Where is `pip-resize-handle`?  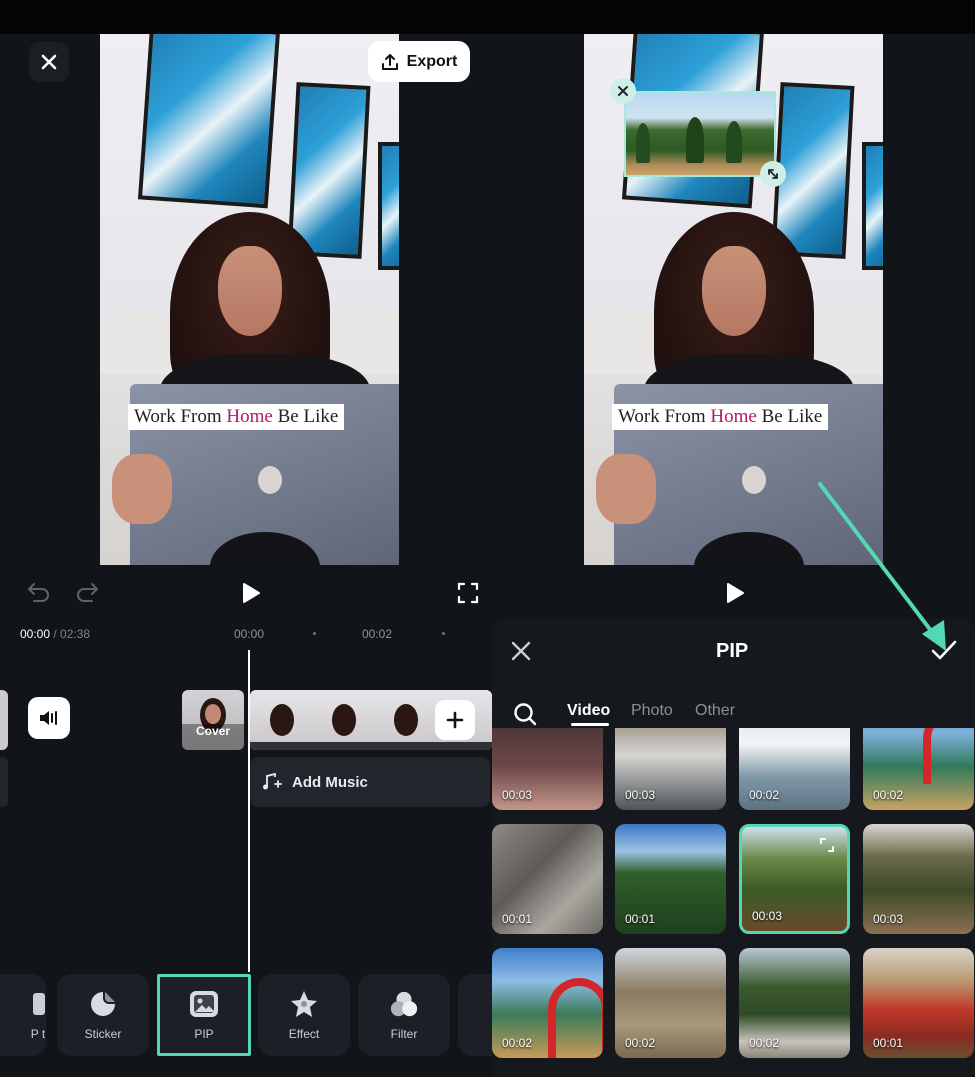
pip-resize-handle is located at coordinates (773, 174).